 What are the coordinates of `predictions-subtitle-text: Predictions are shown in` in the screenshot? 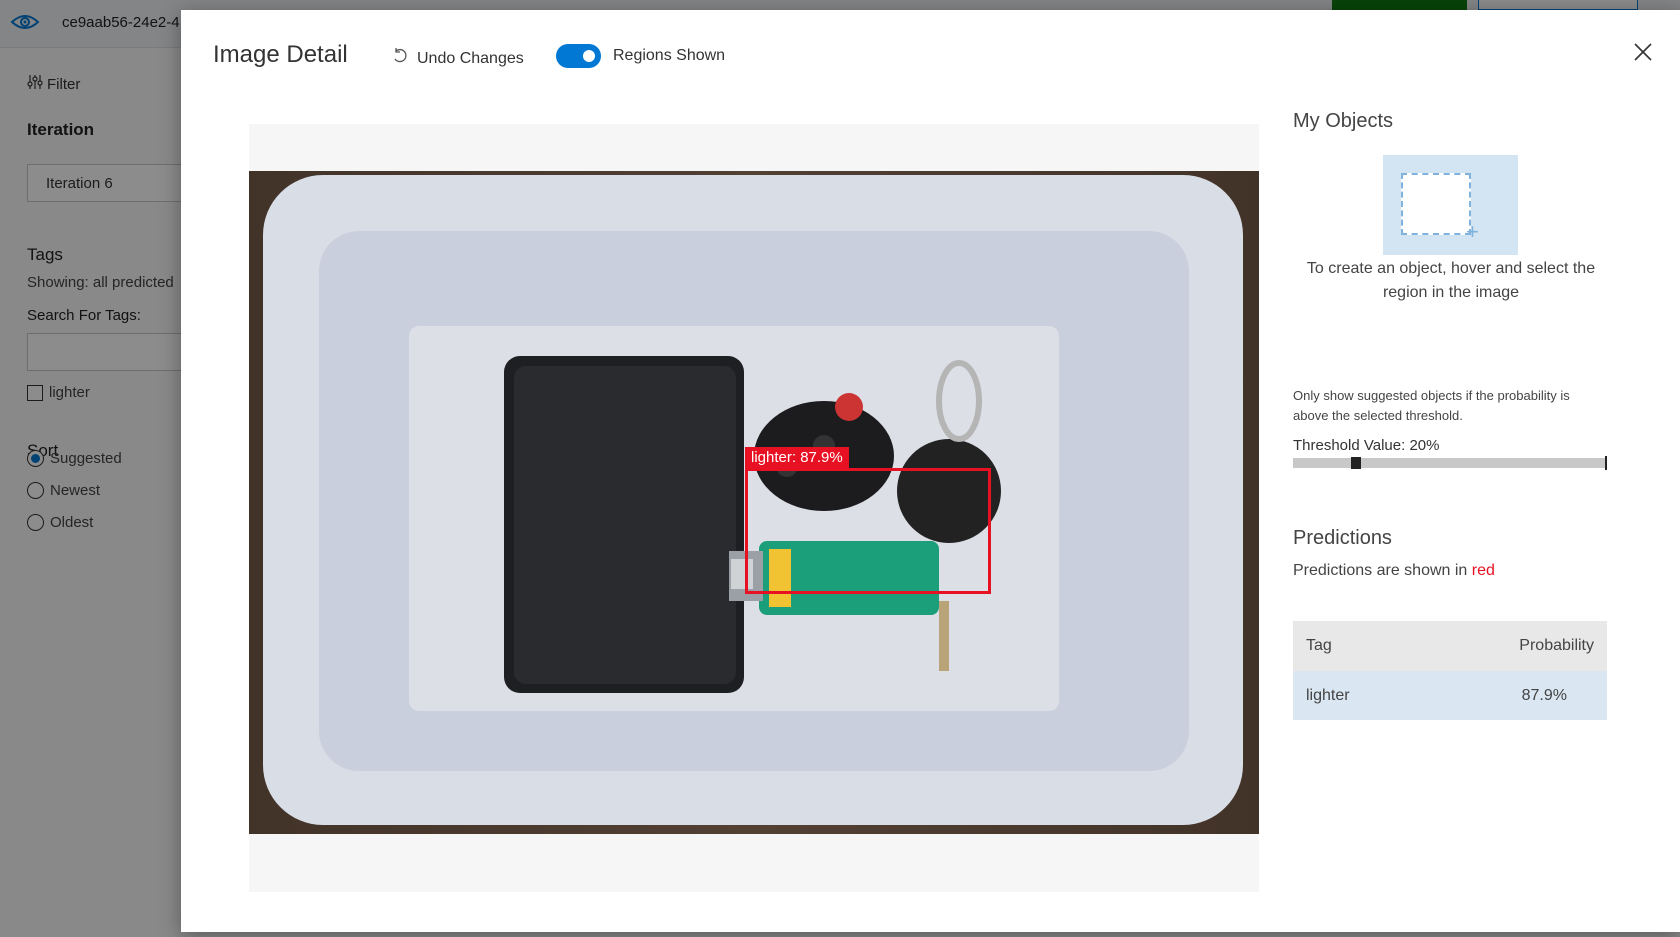 It's located at (1380, 570).